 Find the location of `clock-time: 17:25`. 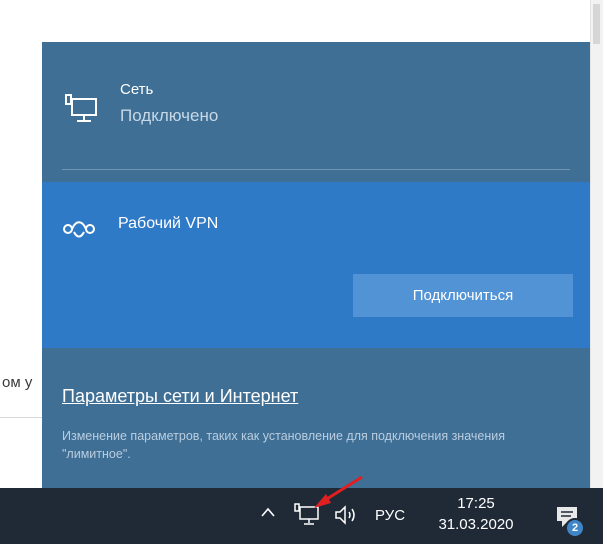

clock-time: 17:25 is located at coordinates (476, 503).